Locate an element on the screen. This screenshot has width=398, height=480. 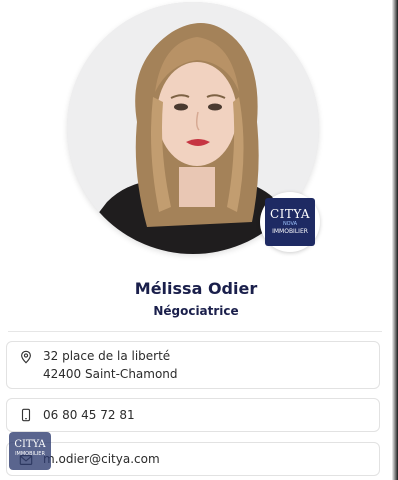
address-line-2: 42400 Saint-Chamond is located at coordinates (110, 374).